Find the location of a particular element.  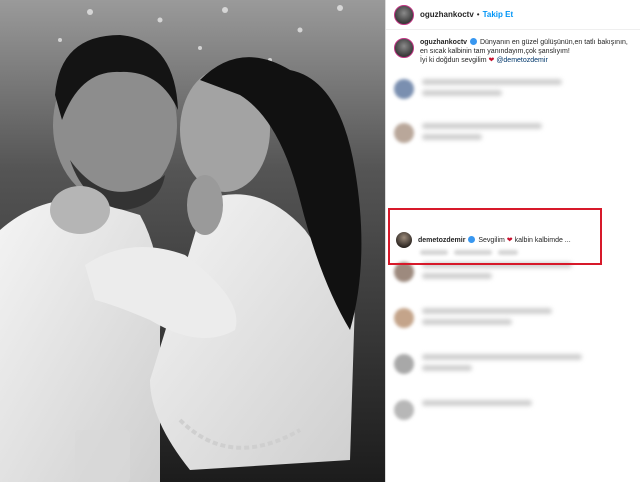

comment-text-prefix: Sevgilim is located at coordinates (491, 240).